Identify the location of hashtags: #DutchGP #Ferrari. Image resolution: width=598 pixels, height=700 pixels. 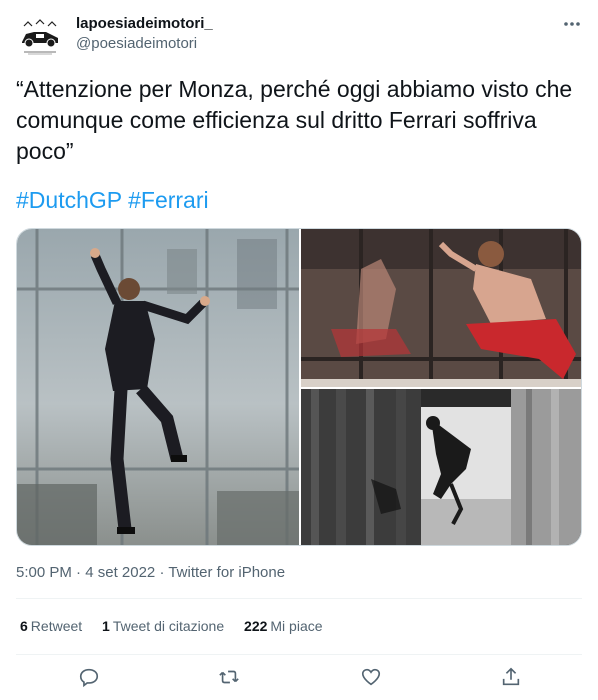
(115, 200).